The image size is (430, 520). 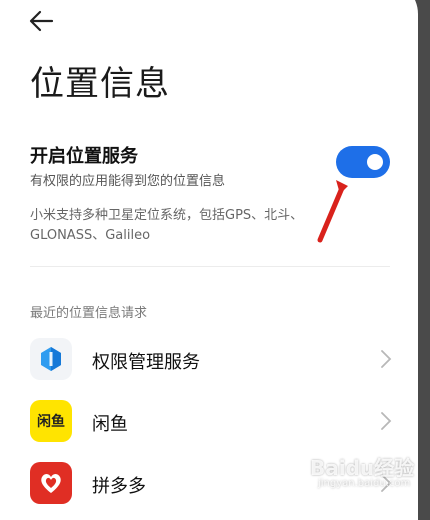 What do you see at coordinates (424, 251) in the screenshot?
I see `device-edge` at bounding box center [424, 251].